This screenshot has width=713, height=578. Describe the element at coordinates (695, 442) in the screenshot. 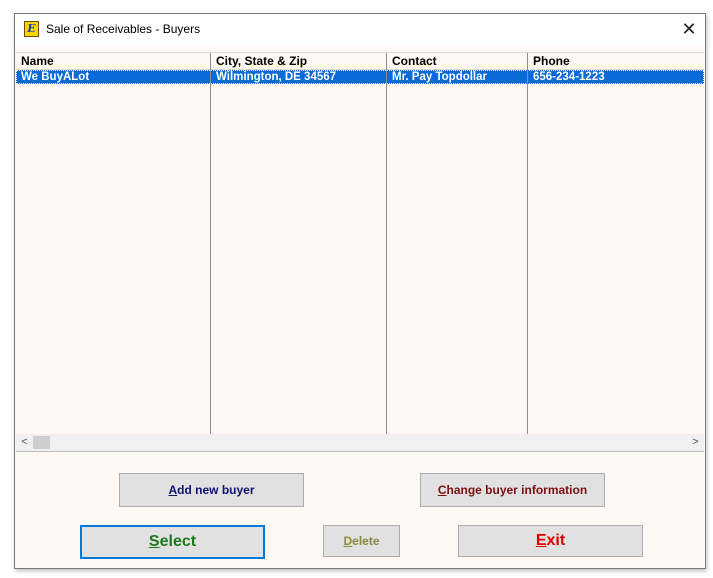

I see `scroll-right-icon: >` at that location.